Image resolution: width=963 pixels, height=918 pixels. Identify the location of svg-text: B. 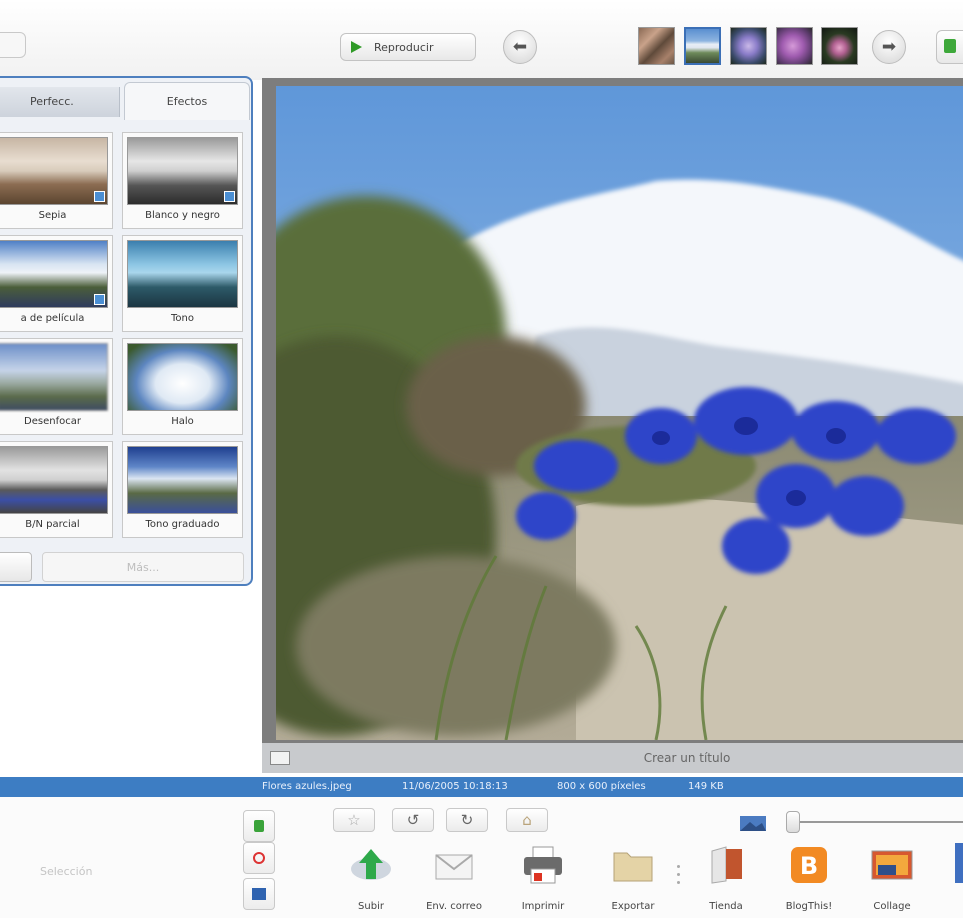
(809, 866).